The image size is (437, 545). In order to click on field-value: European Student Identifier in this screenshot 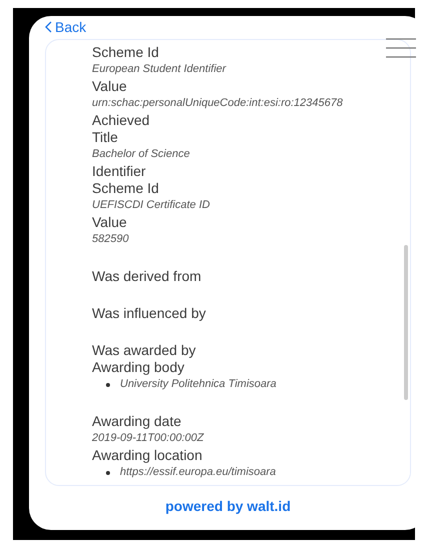, I will do `click(160, 69)`.